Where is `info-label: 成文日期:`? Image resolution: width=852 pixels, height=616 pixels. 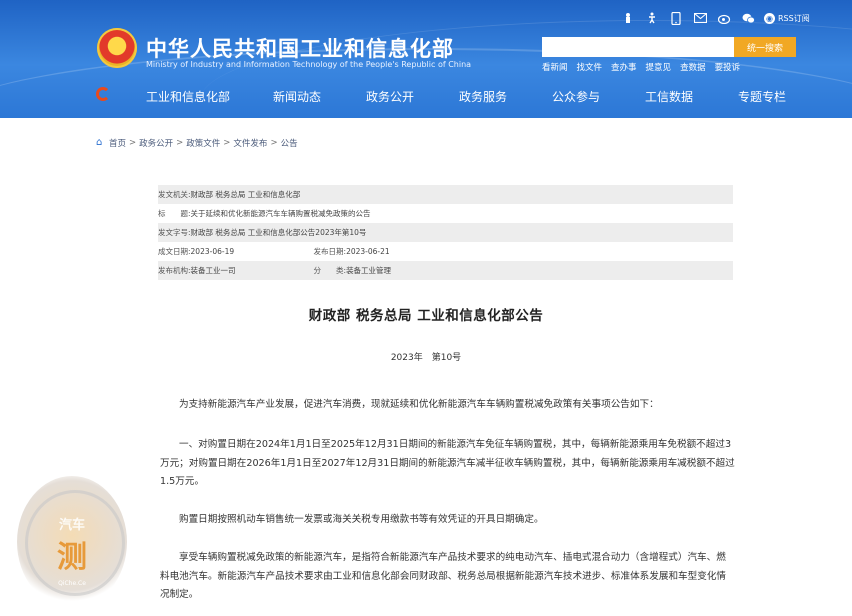 info-label: 成文日期: is located at coordinates (174, 251).